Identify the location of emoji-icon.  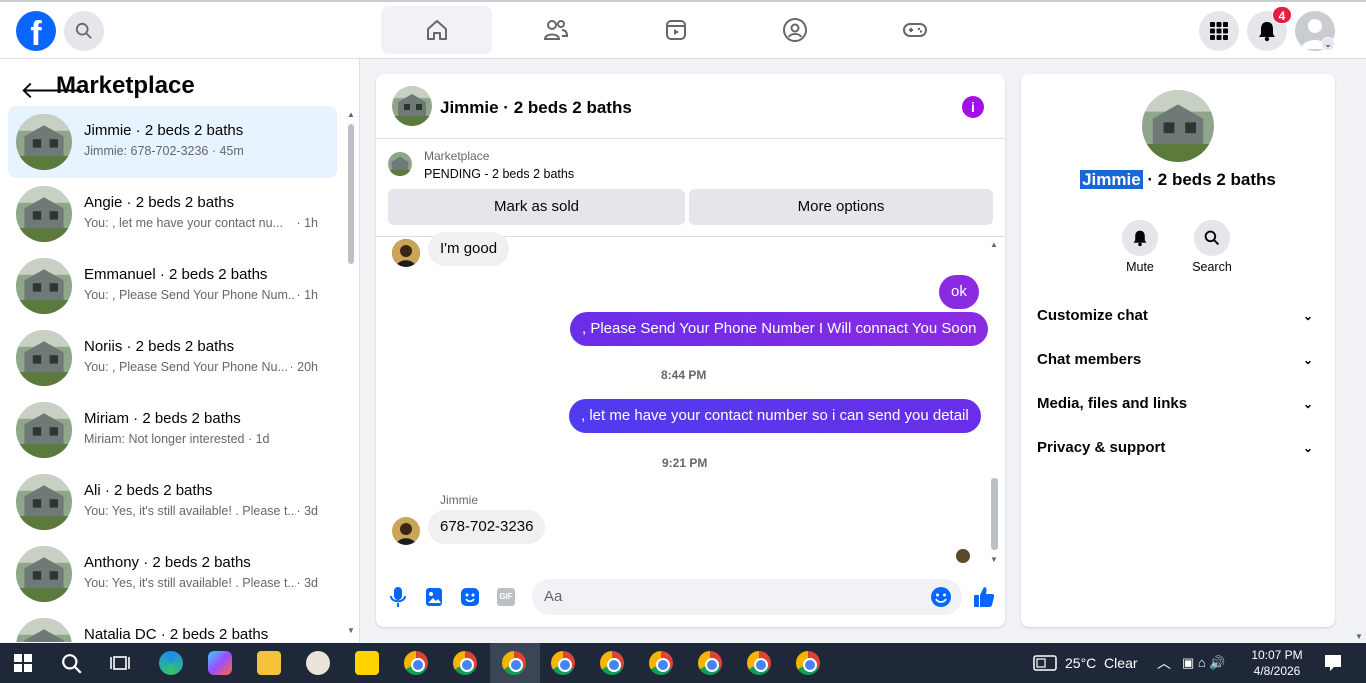
(941, 597).